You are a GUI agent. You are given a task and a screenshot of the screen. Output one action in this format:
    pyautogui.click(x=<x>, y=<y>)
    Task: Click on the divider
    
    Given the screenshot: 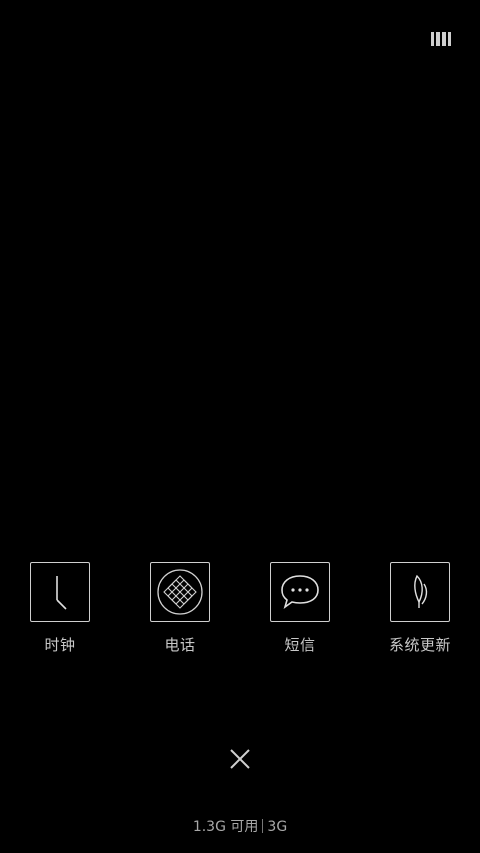 What is the action you would take?
    pyautogui.click(x=263, y=826)
    